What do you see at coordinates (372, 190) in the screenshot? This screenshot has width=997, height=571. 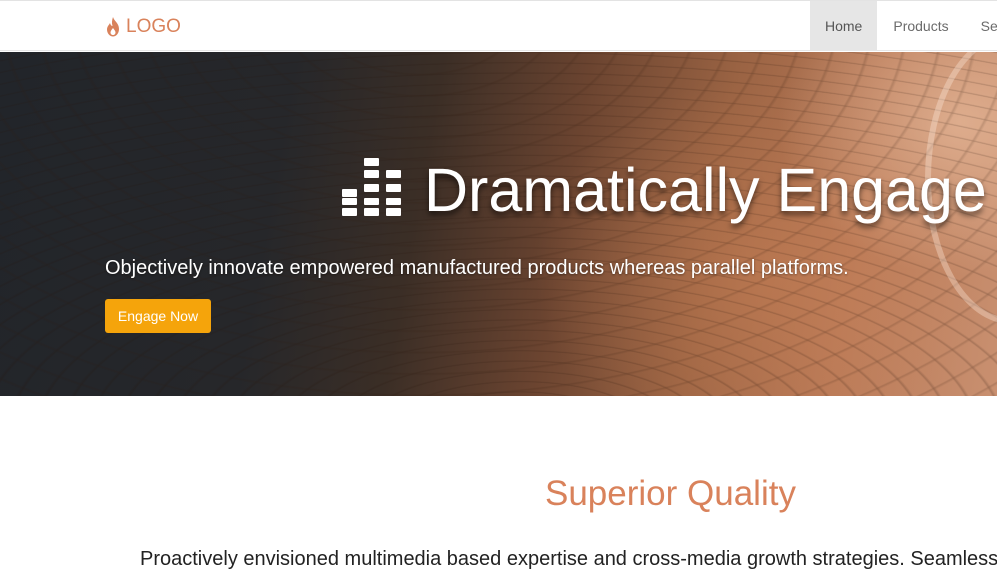 I see `equalizer-icon` at bounding box center [372, 190].